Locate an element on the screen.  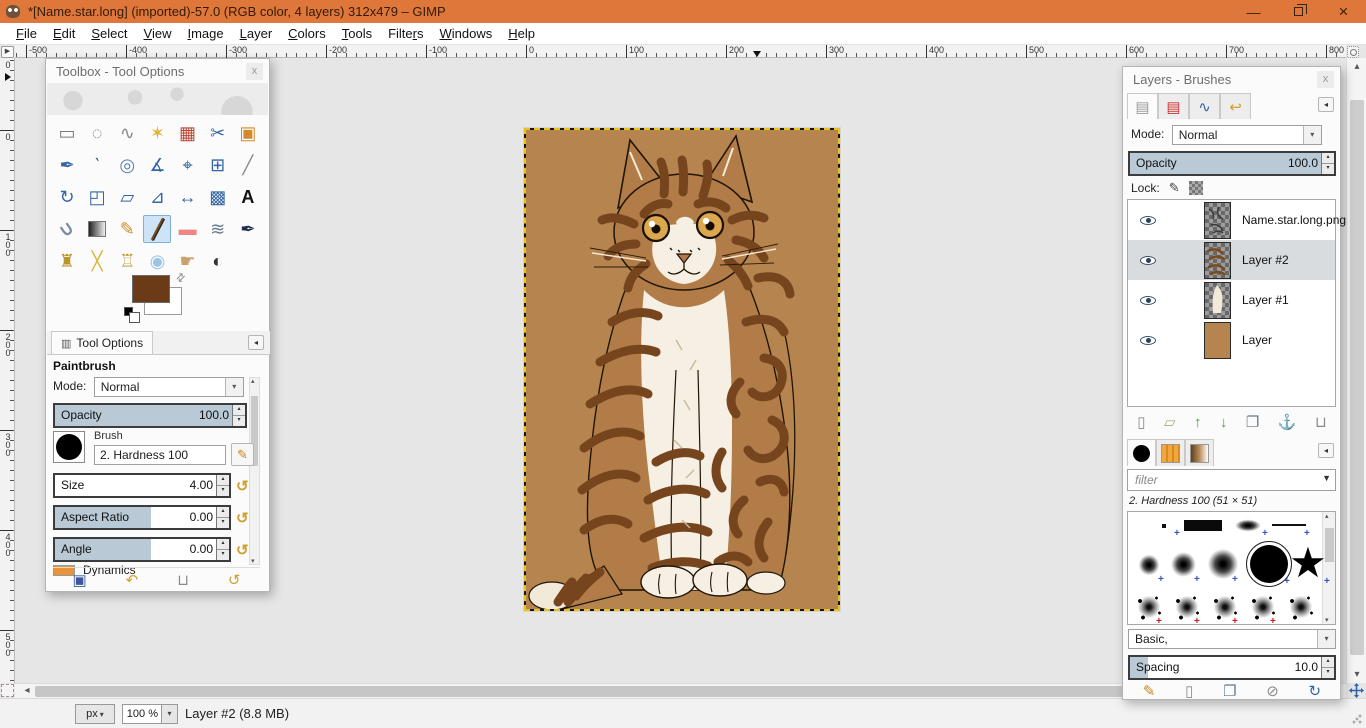
close-button: × is located at coordinates (1343, 11).